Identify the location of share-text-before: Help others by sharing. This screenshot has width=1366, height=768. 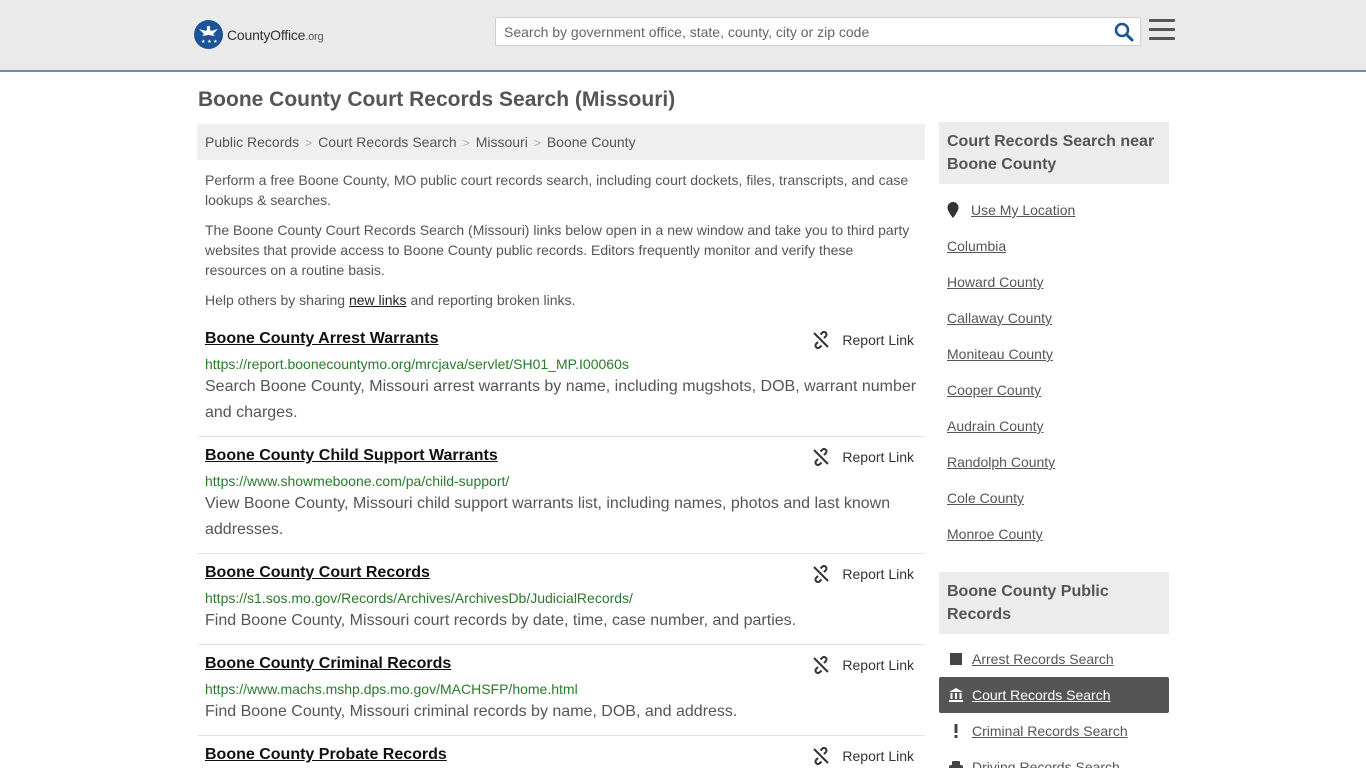
(277, 300).